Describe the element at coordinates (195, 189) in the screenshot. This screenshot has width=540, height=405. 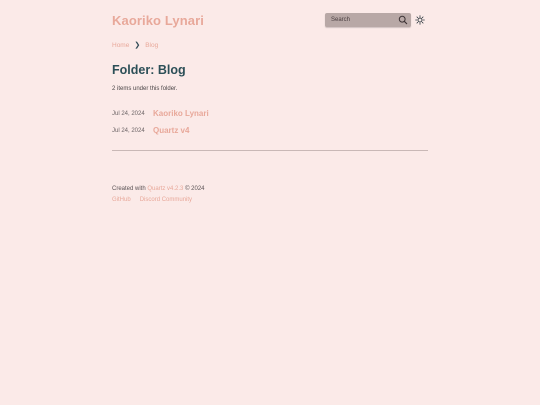
I see `footer-copyright: © 2024` at that location.